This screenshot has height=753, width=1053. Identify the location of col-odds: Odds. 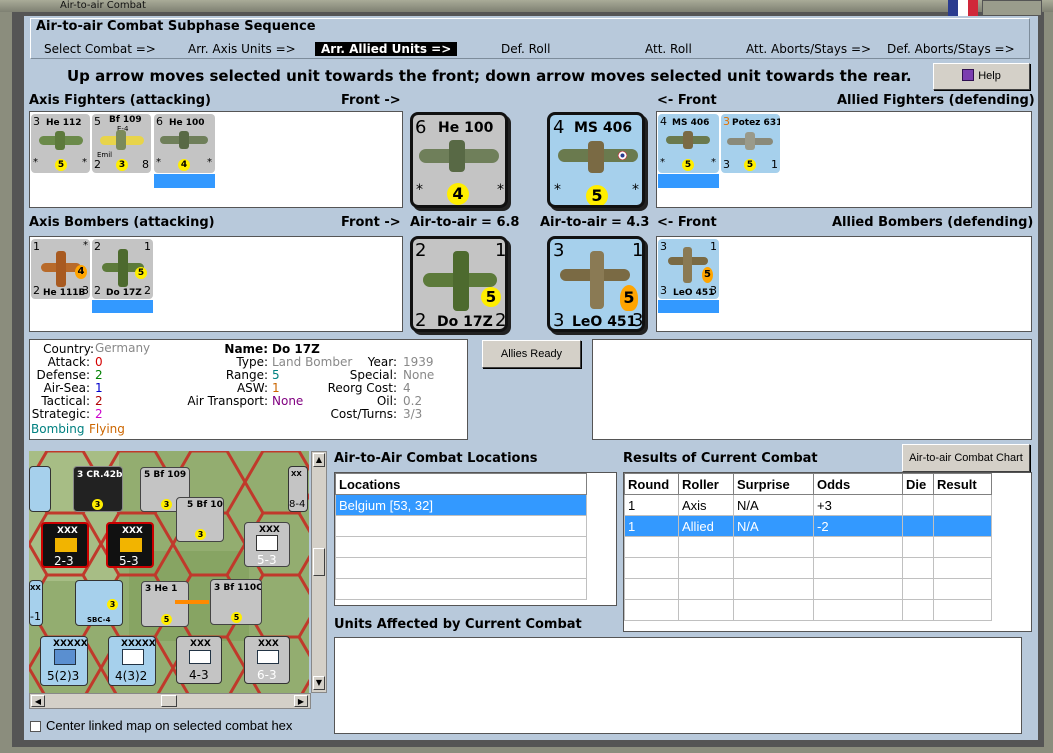
(858, 484).